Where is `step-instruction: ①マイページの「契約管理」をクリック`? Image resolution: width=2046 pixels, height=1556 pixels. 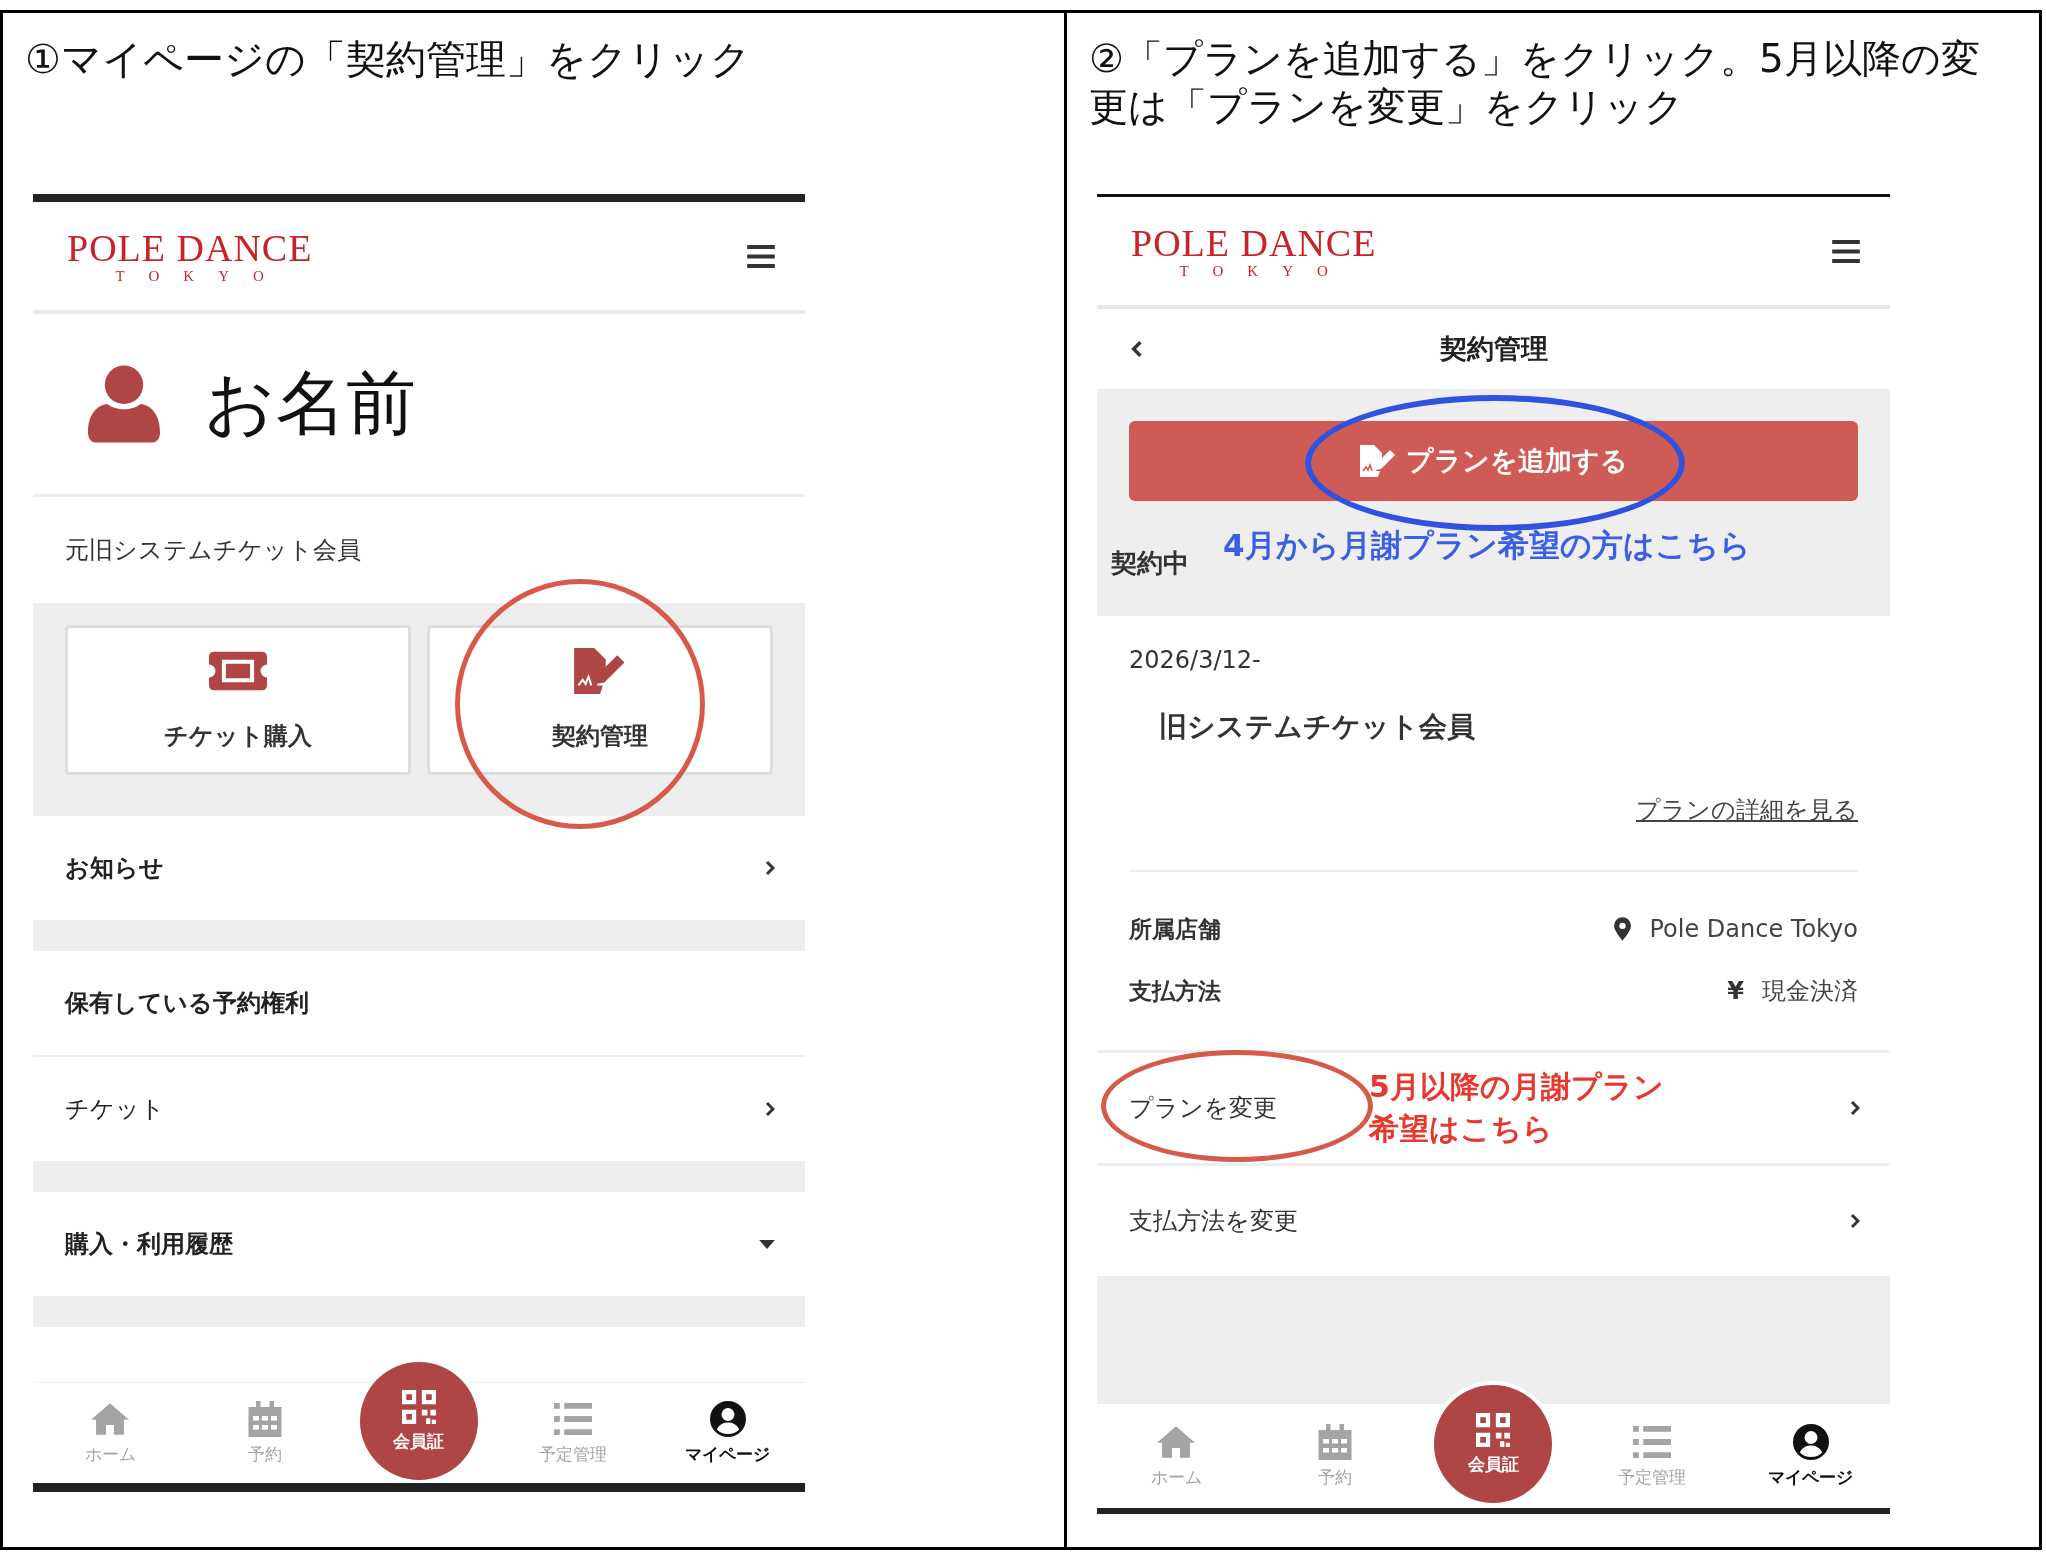
step-instruction: ①マイページの「契約管理」をクリック is located at coordinates (388, 59).